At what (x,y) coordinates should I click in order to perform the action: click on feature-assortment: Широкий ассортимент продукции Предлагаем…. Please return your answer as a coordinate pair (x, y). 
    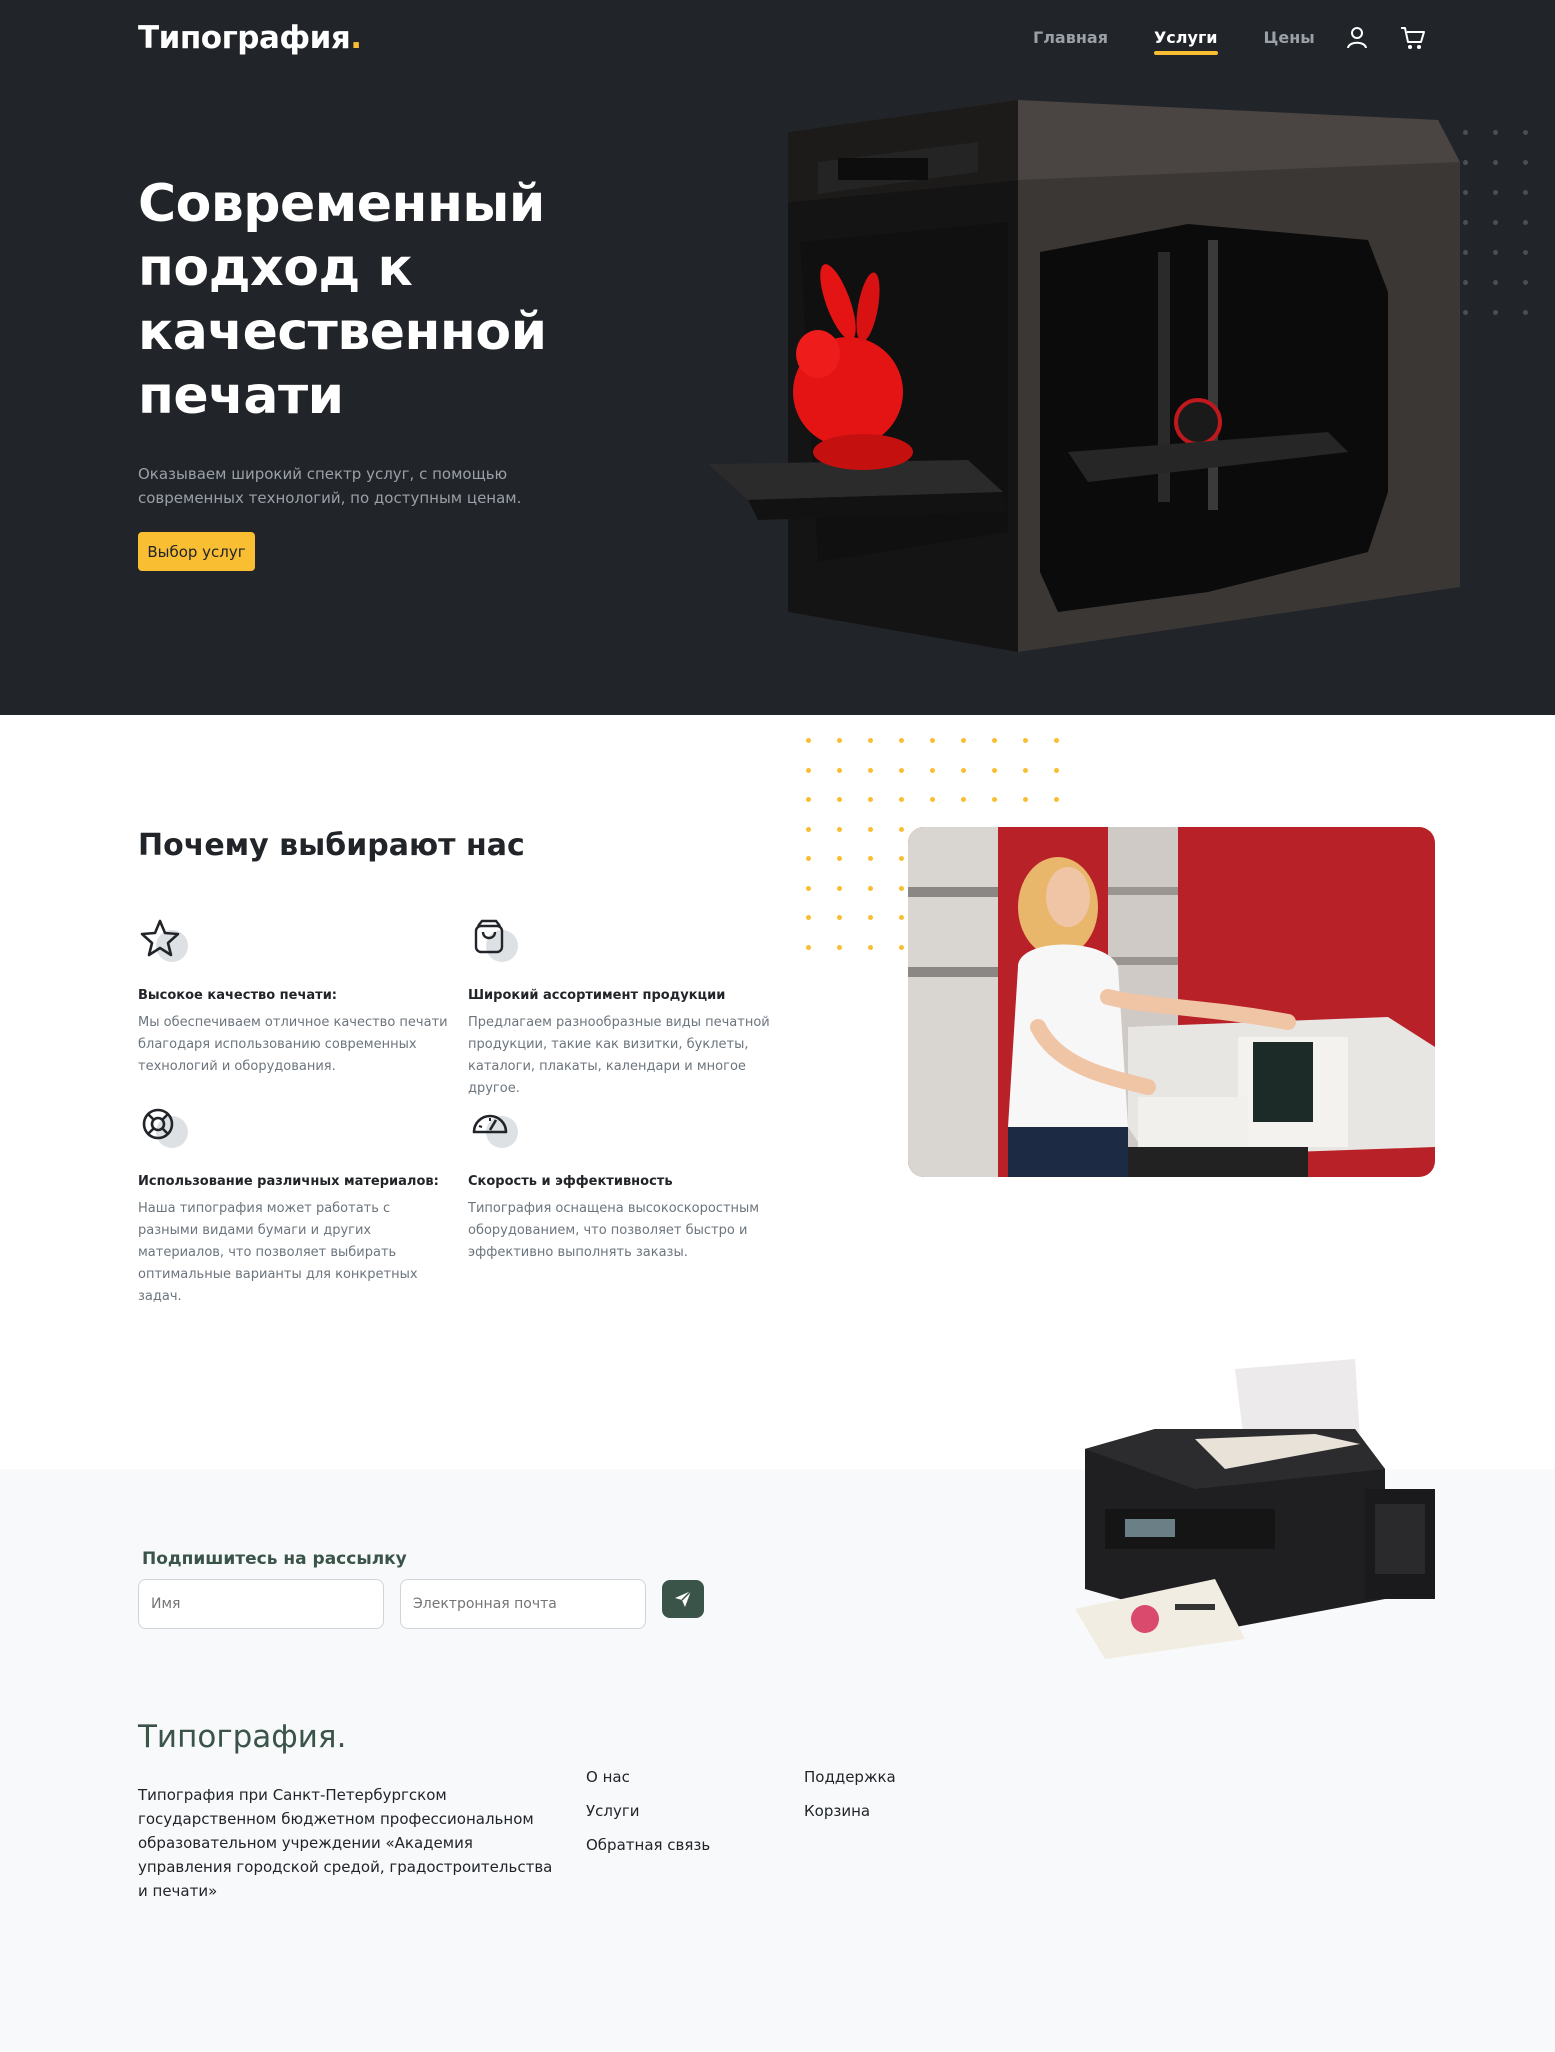
    Looking at the image, I should click on (623, 1009).